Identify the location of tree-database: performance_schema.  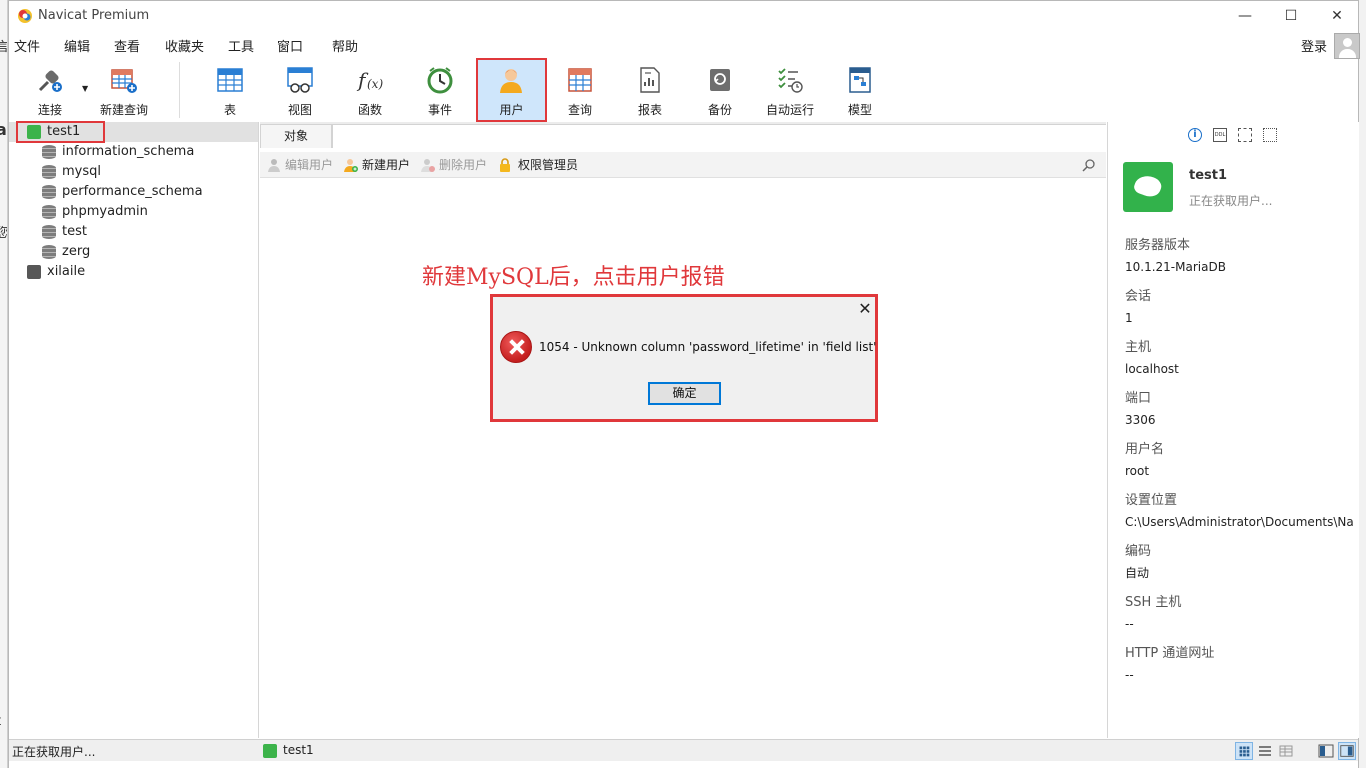
(133, 192).